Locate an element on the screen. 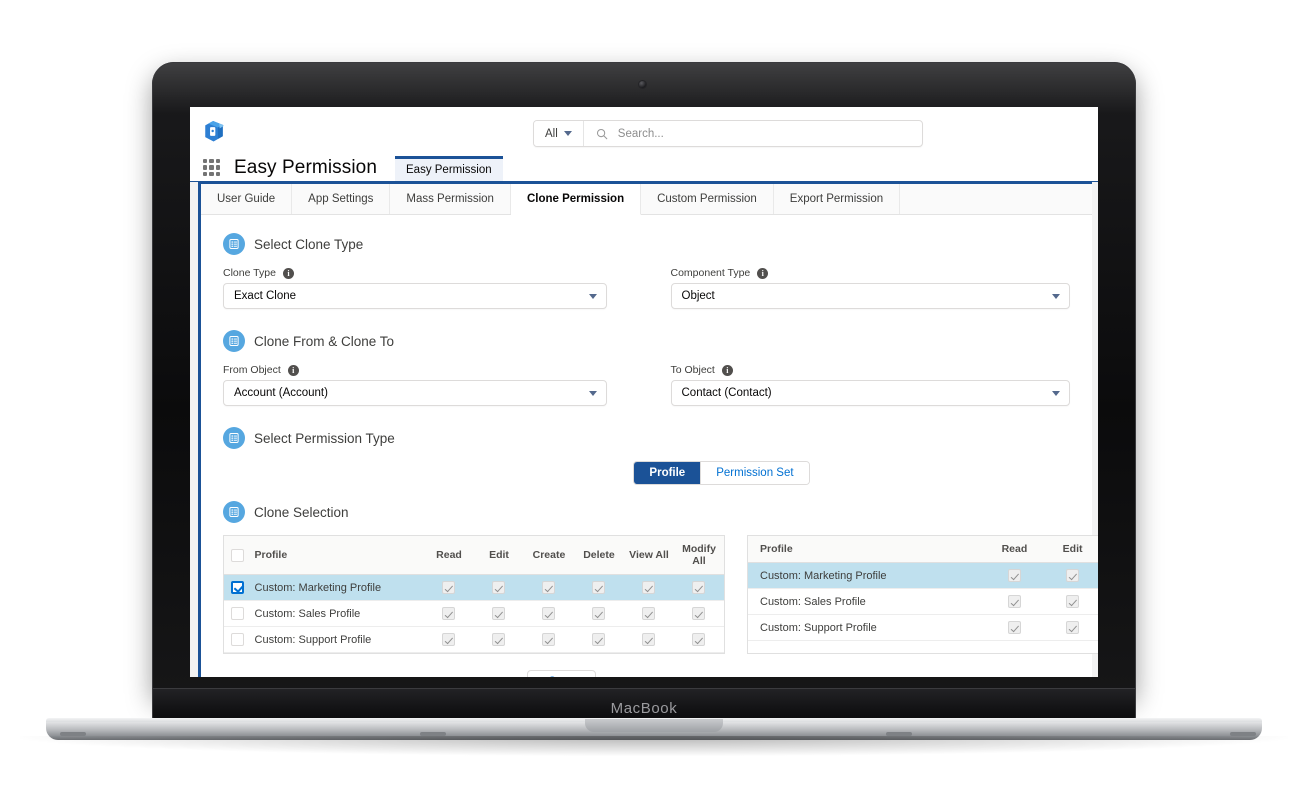  tab-export-permission: Export Permission is located at coordinates (837, 199).